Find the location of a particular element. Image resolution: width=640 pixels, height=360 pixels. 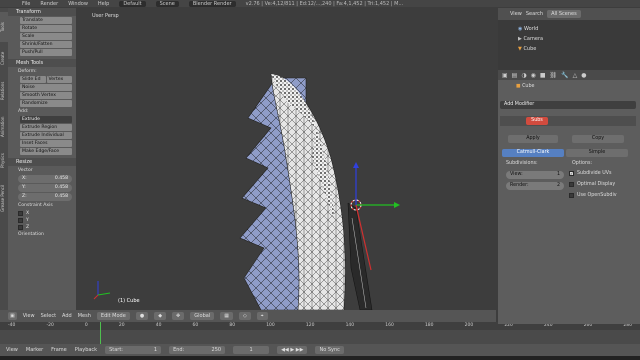

outliner-search-tab: Search is located at coordinates (534, 14).